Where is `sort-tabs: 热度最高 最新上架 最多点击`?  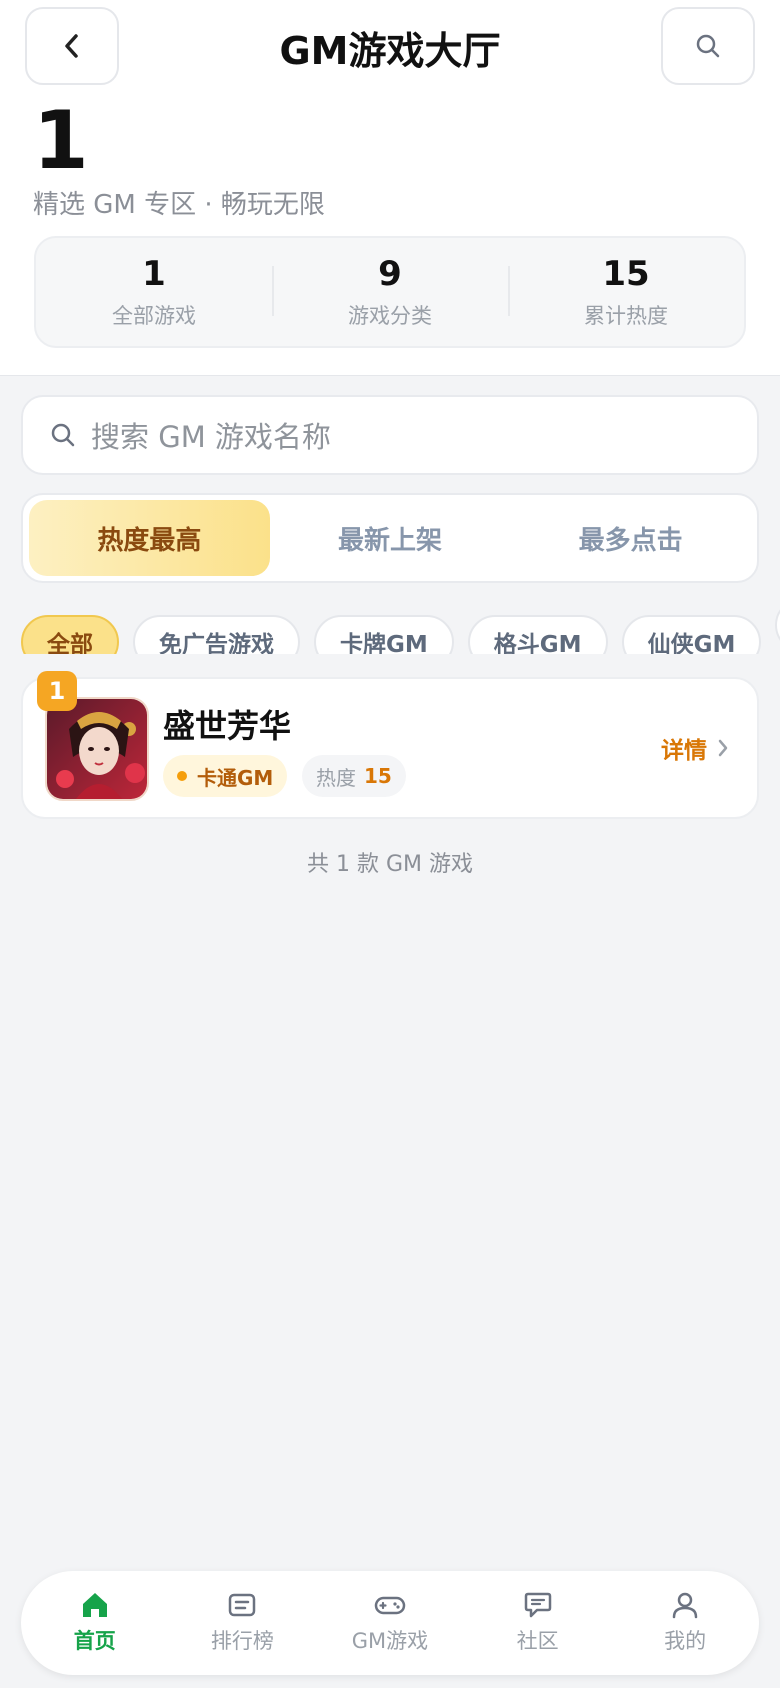
sort-tabs: 热度最高 最新上架 最多点击 is located at coordinates (390, 538).